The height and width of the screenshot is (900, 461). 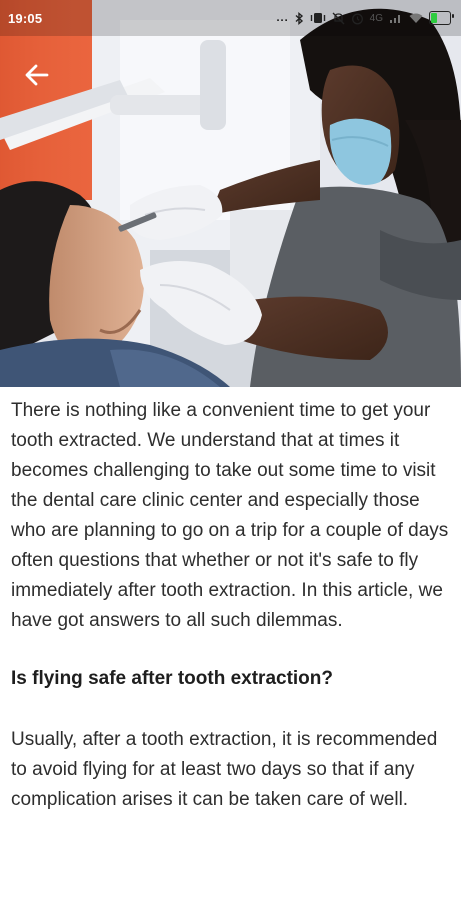 What do you see at coordinates (441, 18) in the screenshot?
I see `battery-icon` at bounding box center [441, 18].